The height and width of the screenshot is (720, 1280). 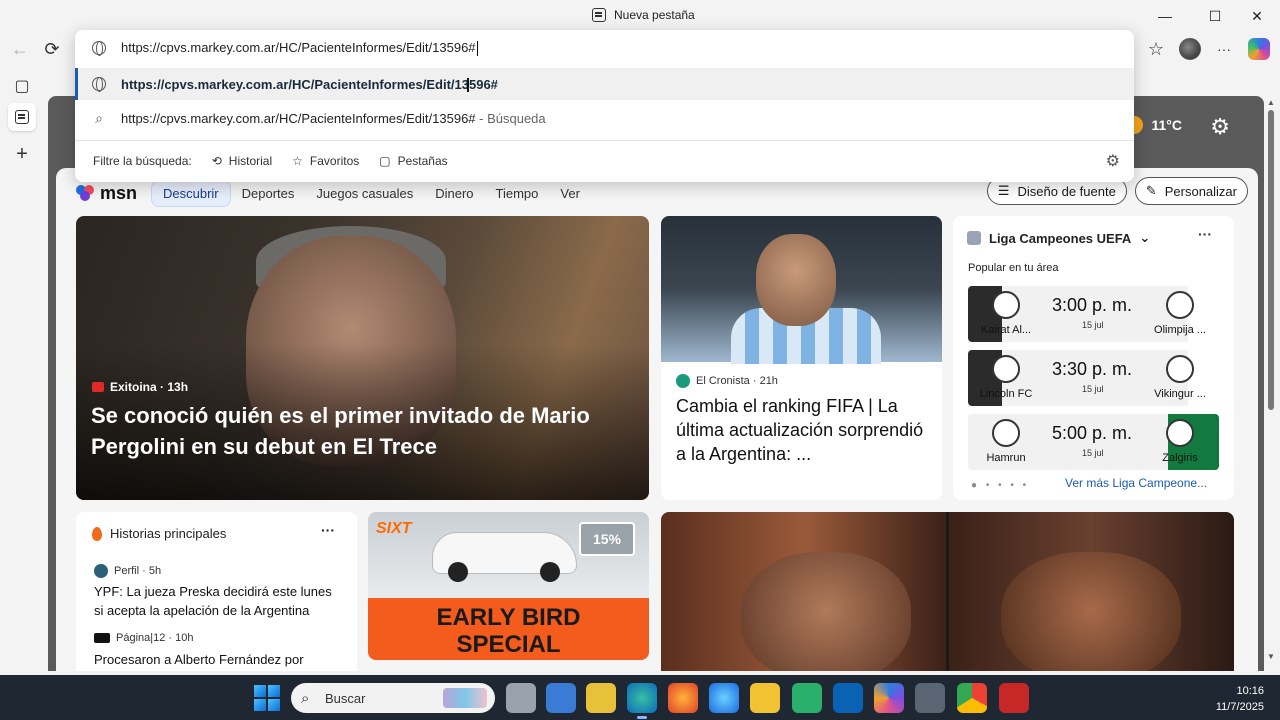 I want to click on more-icon: ···, so click(x=1224, y=49).